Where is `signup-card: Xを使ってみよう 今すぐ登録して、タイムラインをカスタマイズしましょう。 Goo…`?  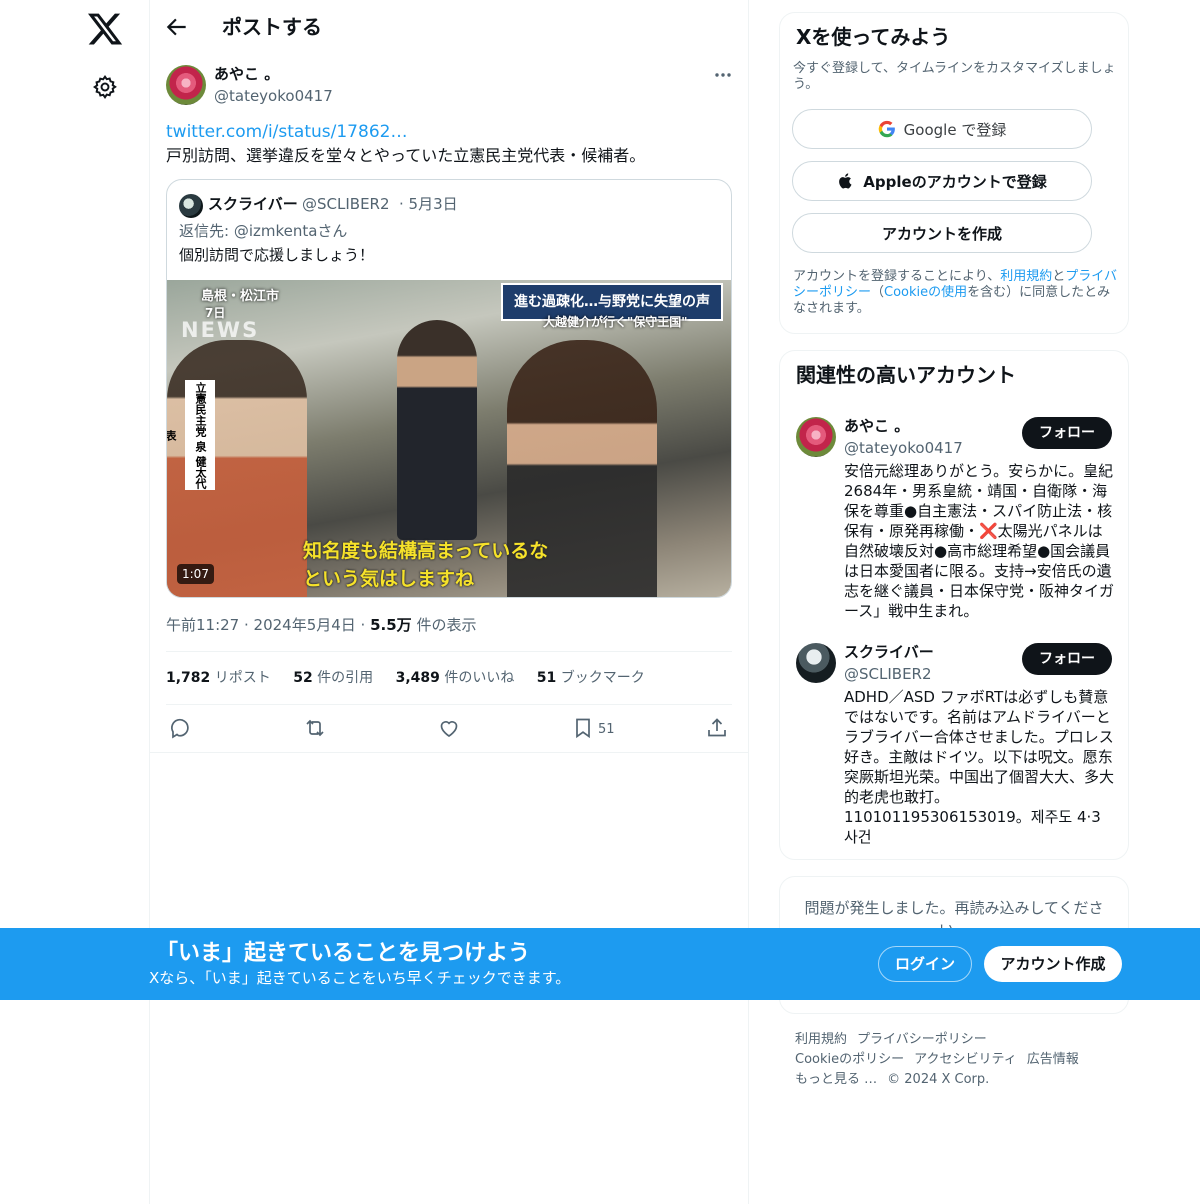
signup-card: Xを使ってみよう 今すぐ登録して、タイムラインをカスタマイズしましょう。 Goo… is located at coordinates (954, 173).